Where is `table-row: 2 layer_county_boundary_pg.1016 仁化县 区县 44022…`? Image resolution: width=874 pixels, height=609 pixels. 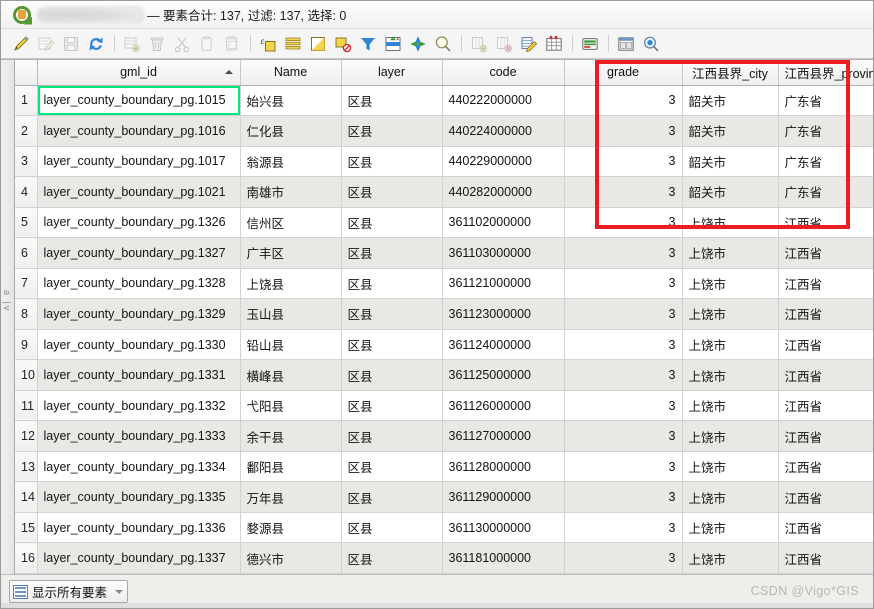
table-row: 2 layer_county_boundary_pg.1016 仁化县 区县 44022… is located at coordinates (444, 131).